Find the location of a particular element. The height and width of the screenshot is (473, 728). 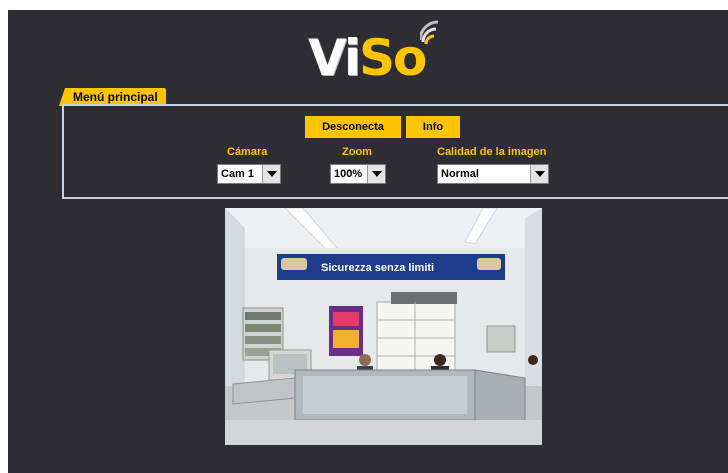

camera-select: Cam 1 is located at coordinates (249, 174).